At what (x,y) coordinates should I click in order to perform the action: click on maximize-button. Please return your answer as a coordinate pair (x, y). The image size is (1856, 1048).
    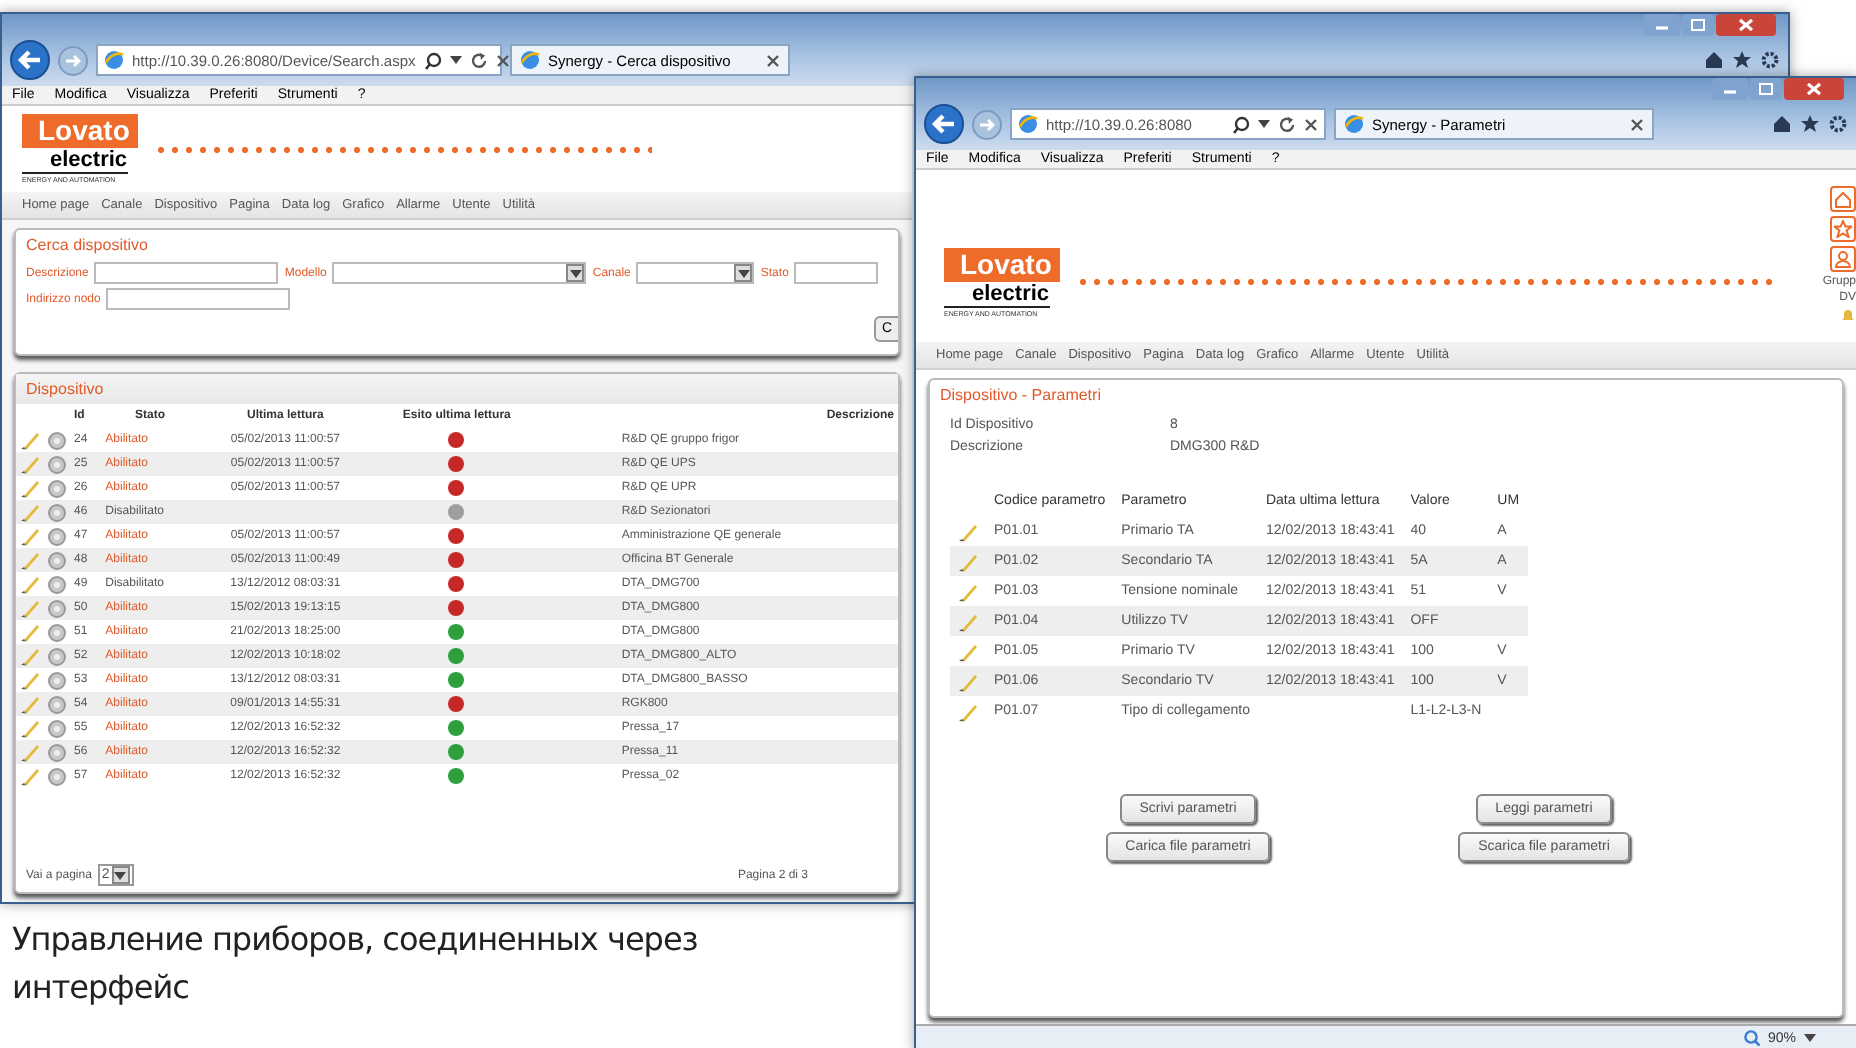
    Looking at the image, I should click on (1698, 25).